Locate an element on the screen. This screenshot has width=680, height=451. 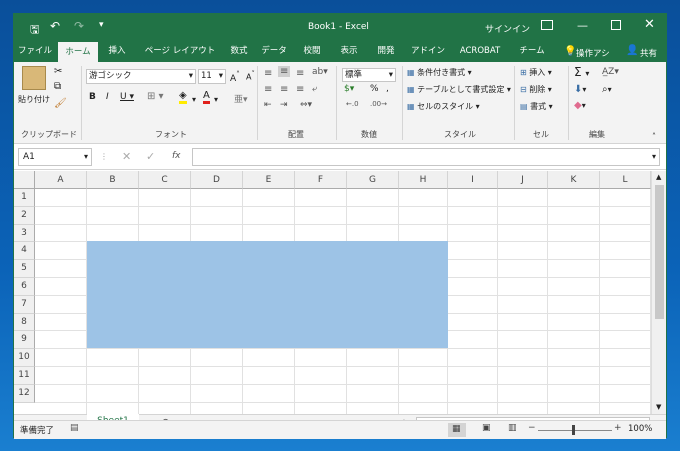
enter-icon: ✓ is located at coordinates (150, 156).